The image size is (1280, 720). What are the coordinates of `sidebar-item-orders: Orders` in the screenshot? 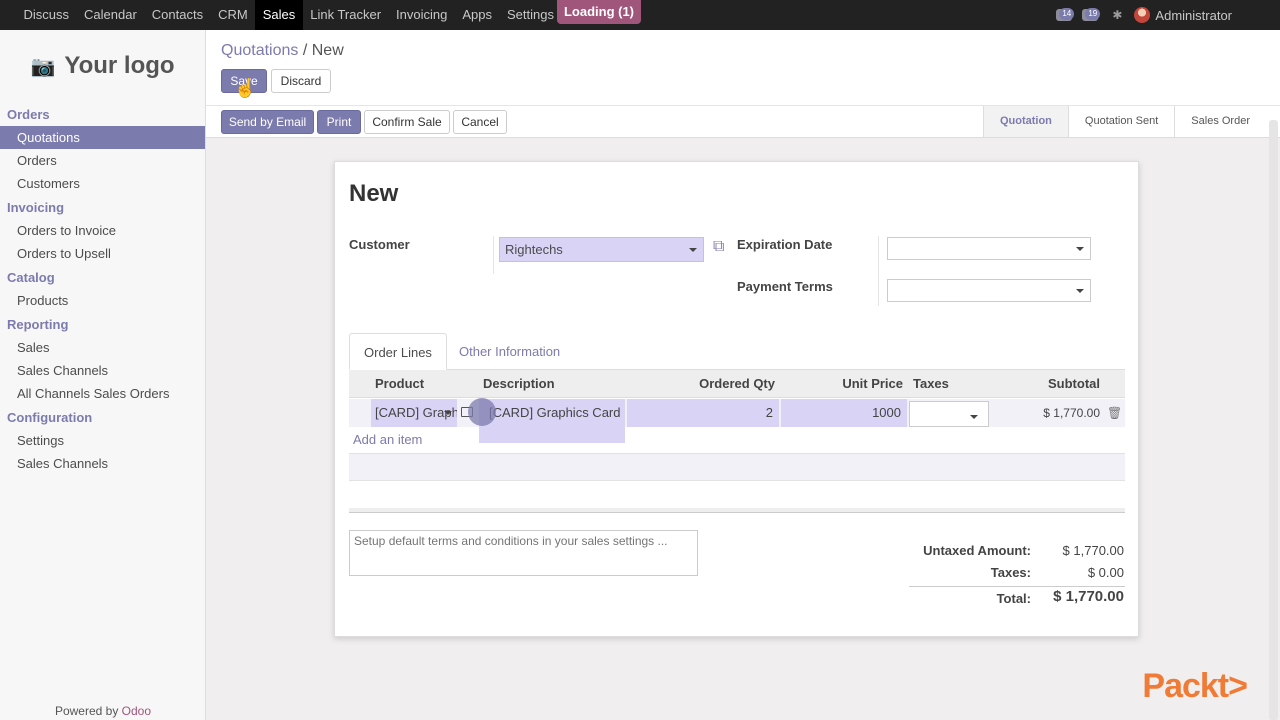 It's located at (102, 160).